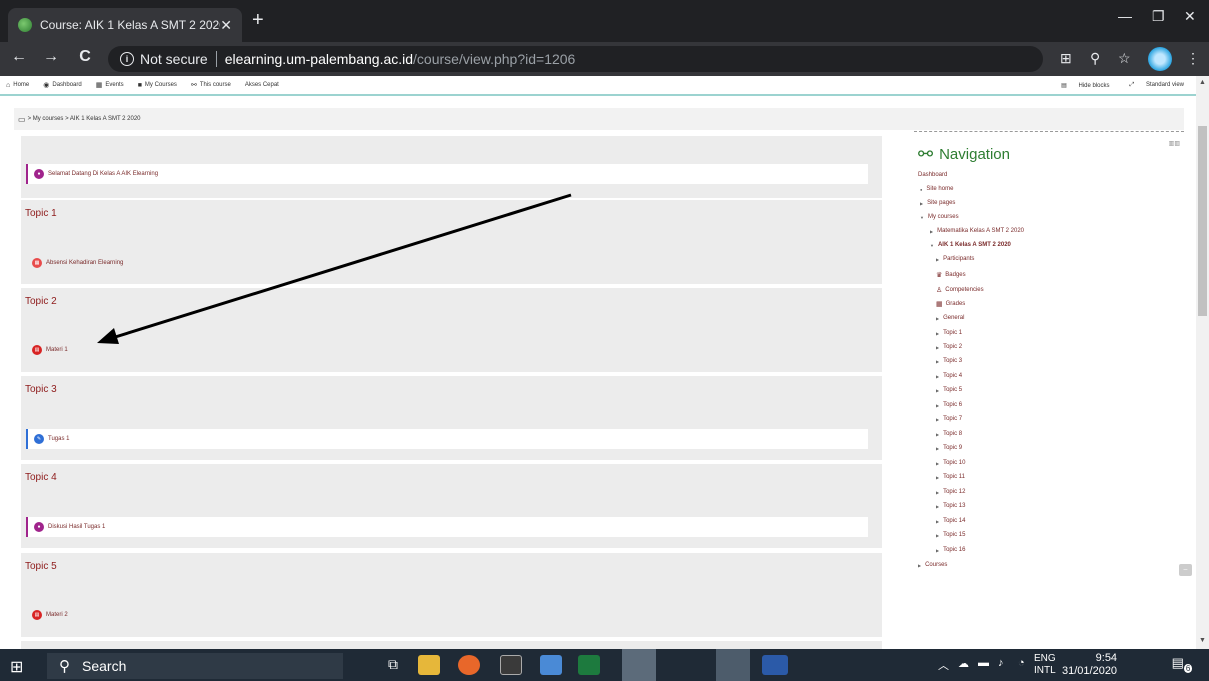  I want to click on battery-icon: ▬, so click(983, 663).